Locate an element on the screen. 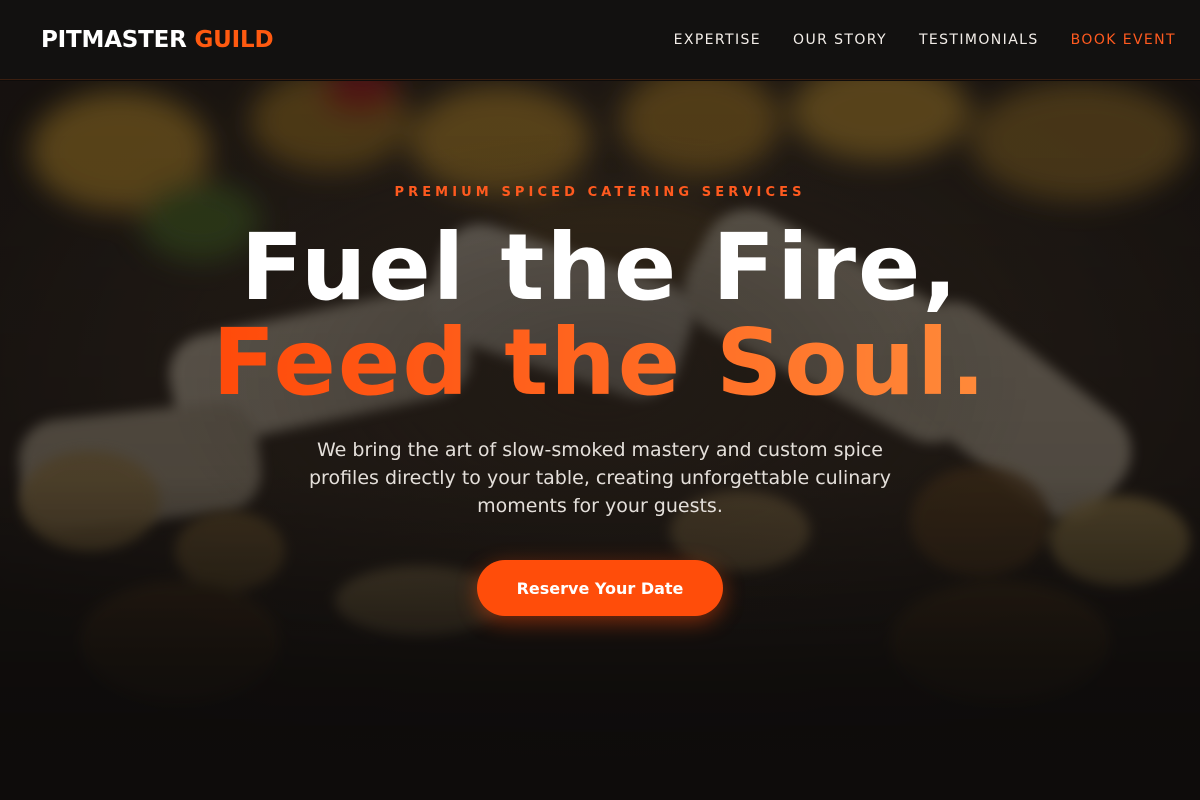 The height and width of the screenshot is (800, 1200). hero-headline-line-2-text: Feed the Soul. is located at coordinates (600, 362).